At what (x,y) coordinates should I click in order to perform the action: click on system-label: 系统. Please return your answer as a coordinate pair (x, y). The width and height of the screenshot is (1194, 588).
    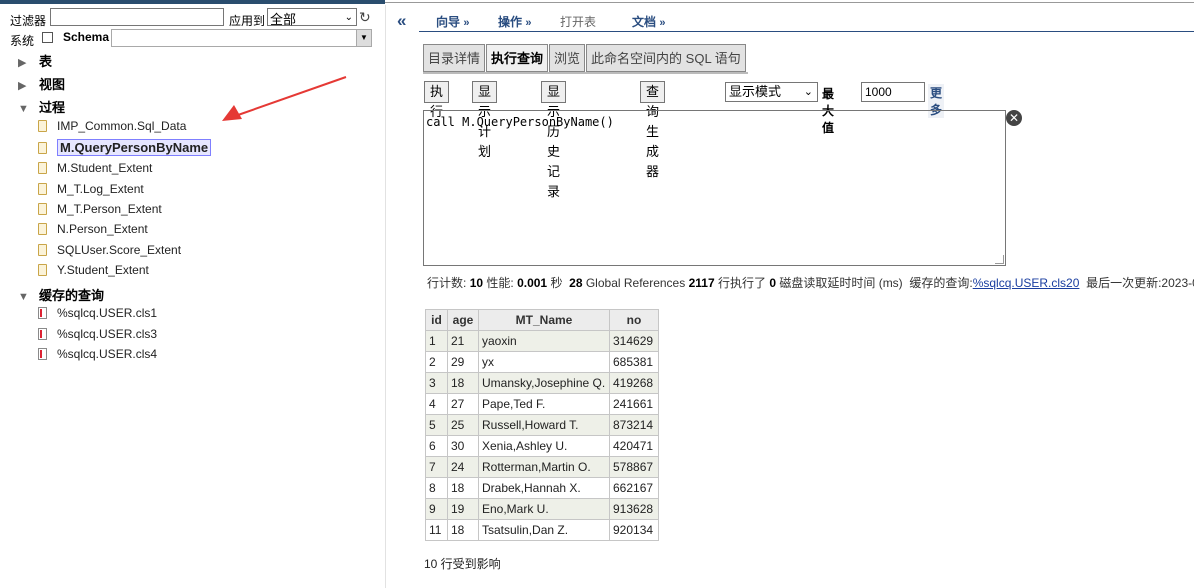
    Looking at the image, I should click on (22, 41).